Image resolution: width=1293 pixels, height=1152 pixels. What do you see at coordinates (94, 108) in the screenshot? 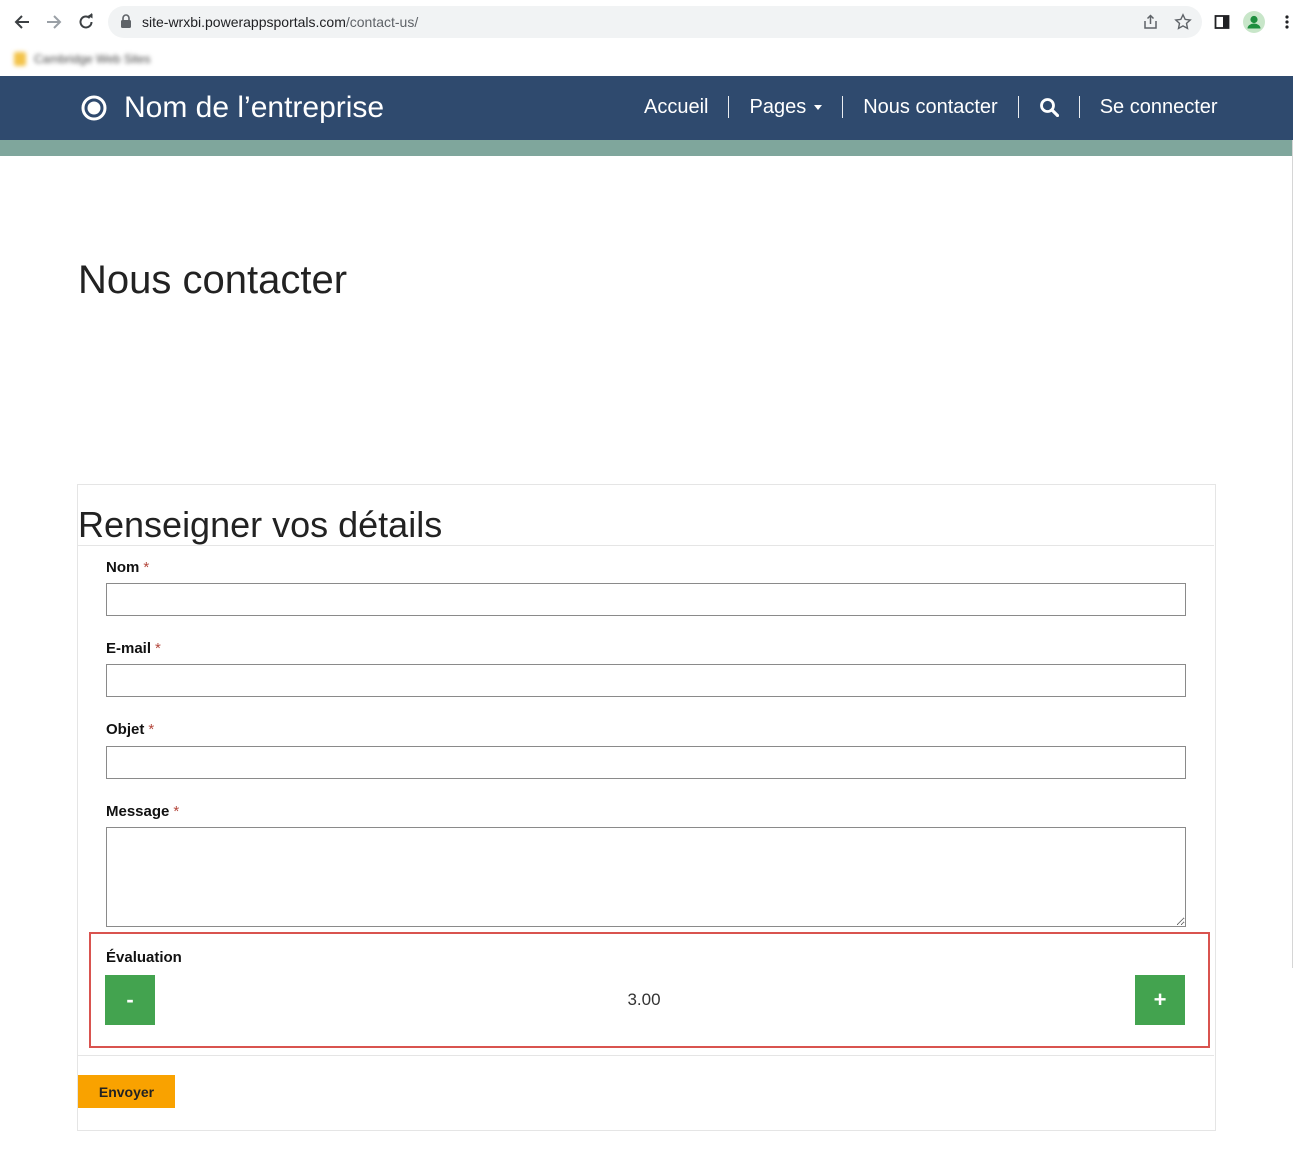
I see `brand-logo-icon` at bounding box center [94, 108].